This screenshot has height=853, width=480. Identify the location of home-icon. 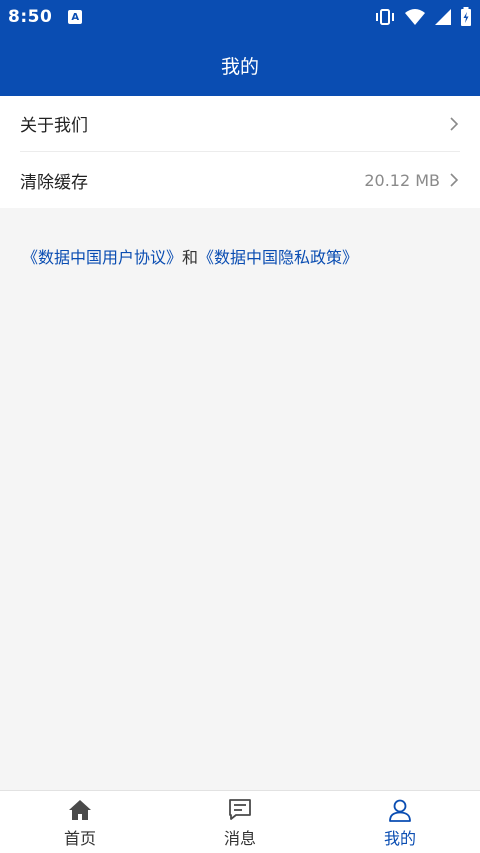
(80, 810).